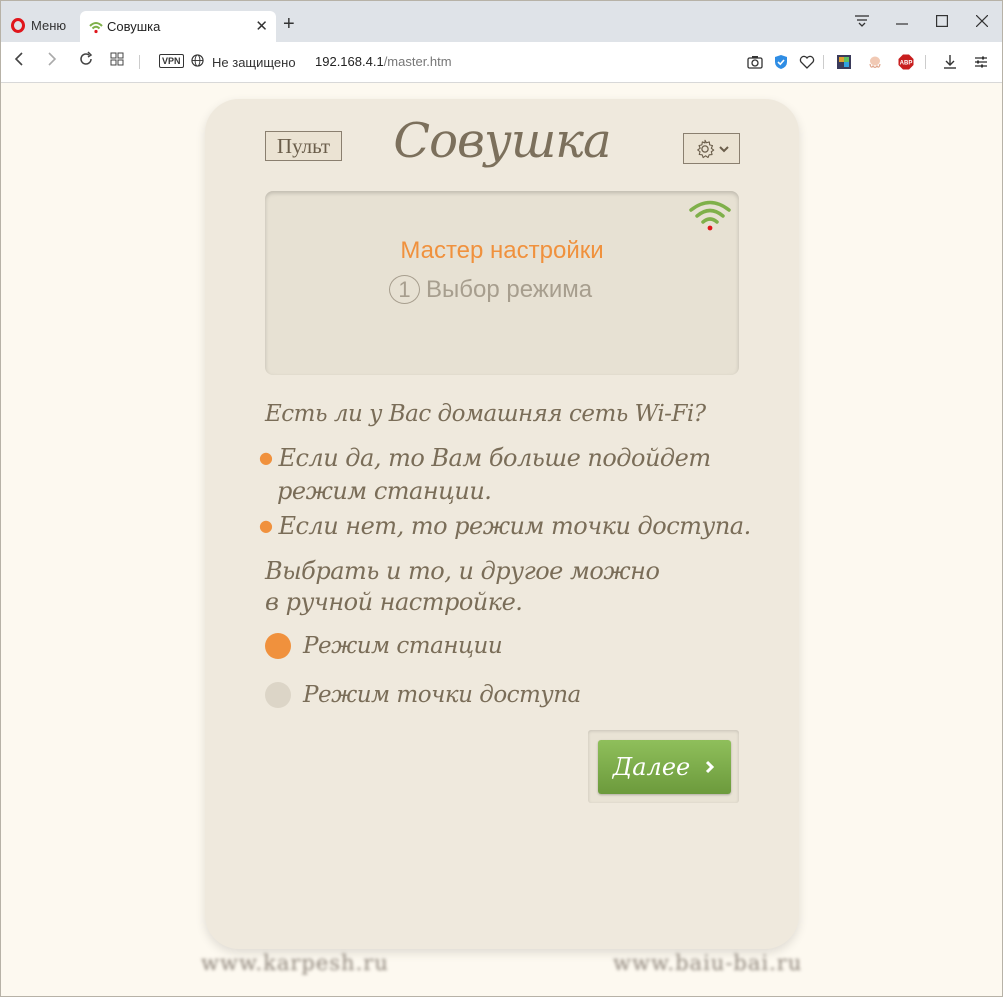 This screenshot has width=1003, height=997. I want to click on extension-image-icon, so click(844, 62).